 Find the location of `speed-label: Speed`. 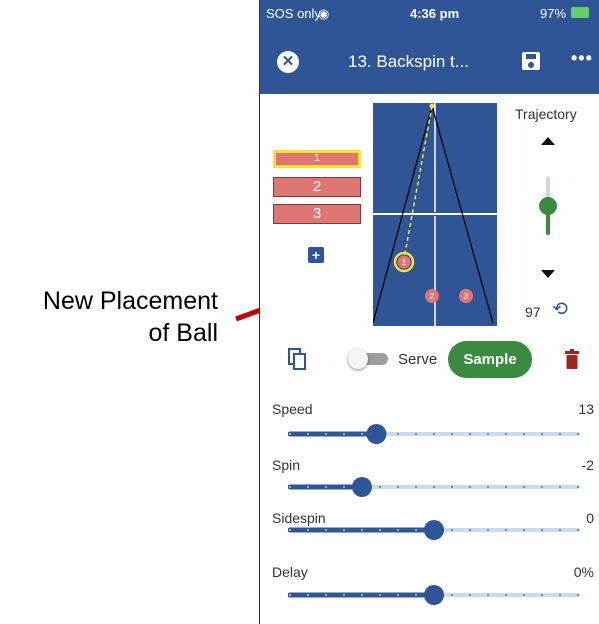

speed-label: Speed is located at coordinates (292, 409).